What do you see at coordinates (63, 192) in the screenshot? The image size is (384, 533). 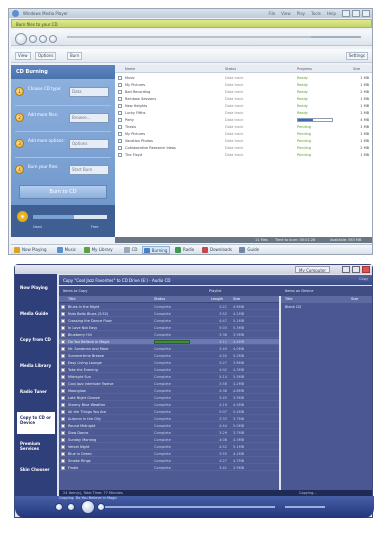 I see `burn-to-cd-button: Burn to CD` at bounding box center [63, 192].